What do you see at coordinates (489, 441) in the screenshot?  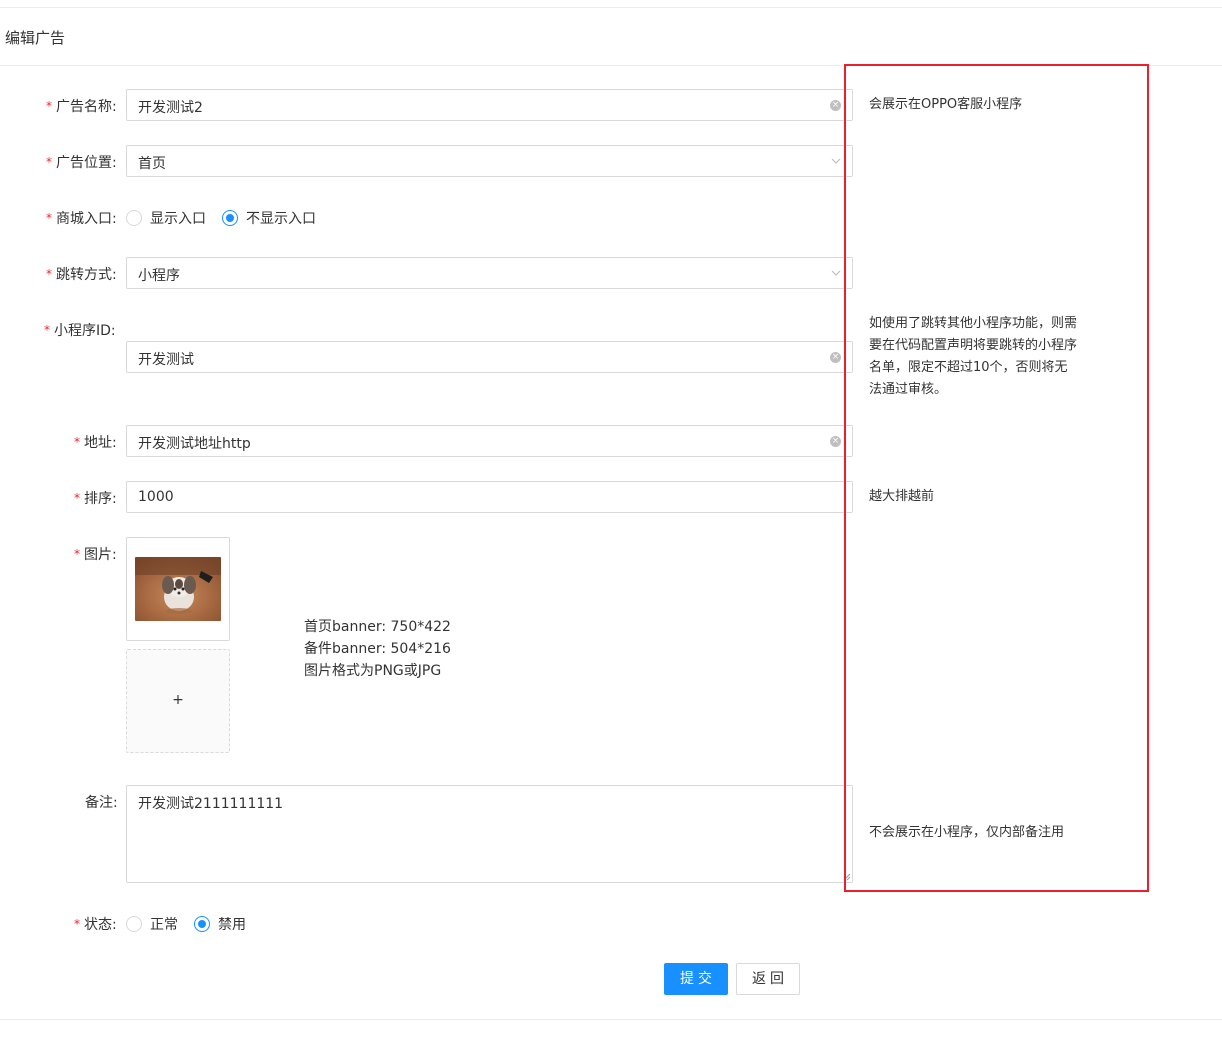 I see `address-input: 开发测试地址http ×` at bounding box center [489, 441].